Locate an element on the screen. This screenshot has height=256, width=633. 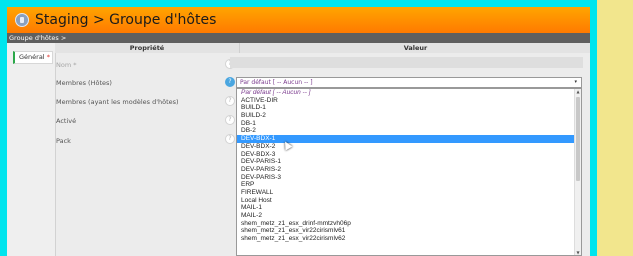
dropdown-option: DEV-PARIS-2 is located at coordinates (409, 170).